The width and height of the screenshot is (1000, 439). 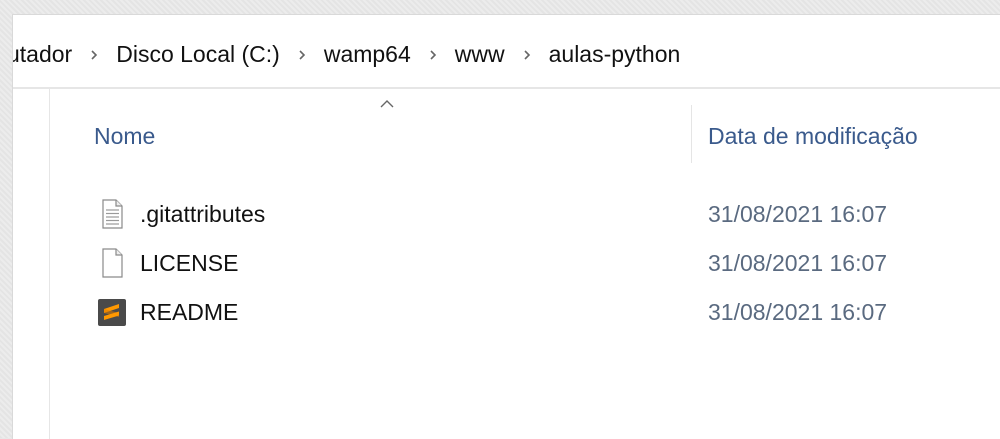 What do you see at coordinates (124, 136) in the screenshot?
I see `column-header-name: Nome` at bounding box center [124, 136].